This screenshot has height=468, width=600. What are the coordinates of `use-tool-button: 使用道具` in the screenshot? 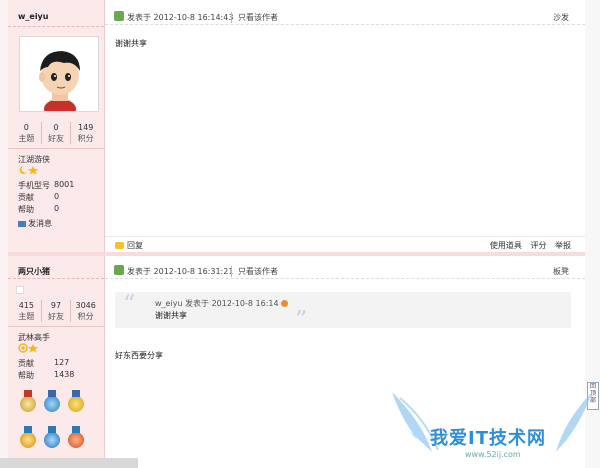 It's located at (506, 245).